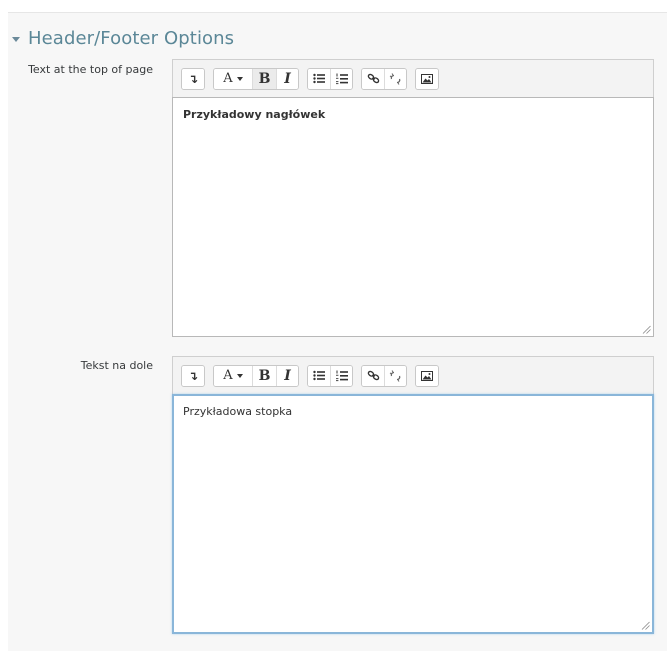  What do you see at coordinates (90, 69) in the screenshot?
I see `field-label-header: Text at the top of page` at bounding box center [90, 69].